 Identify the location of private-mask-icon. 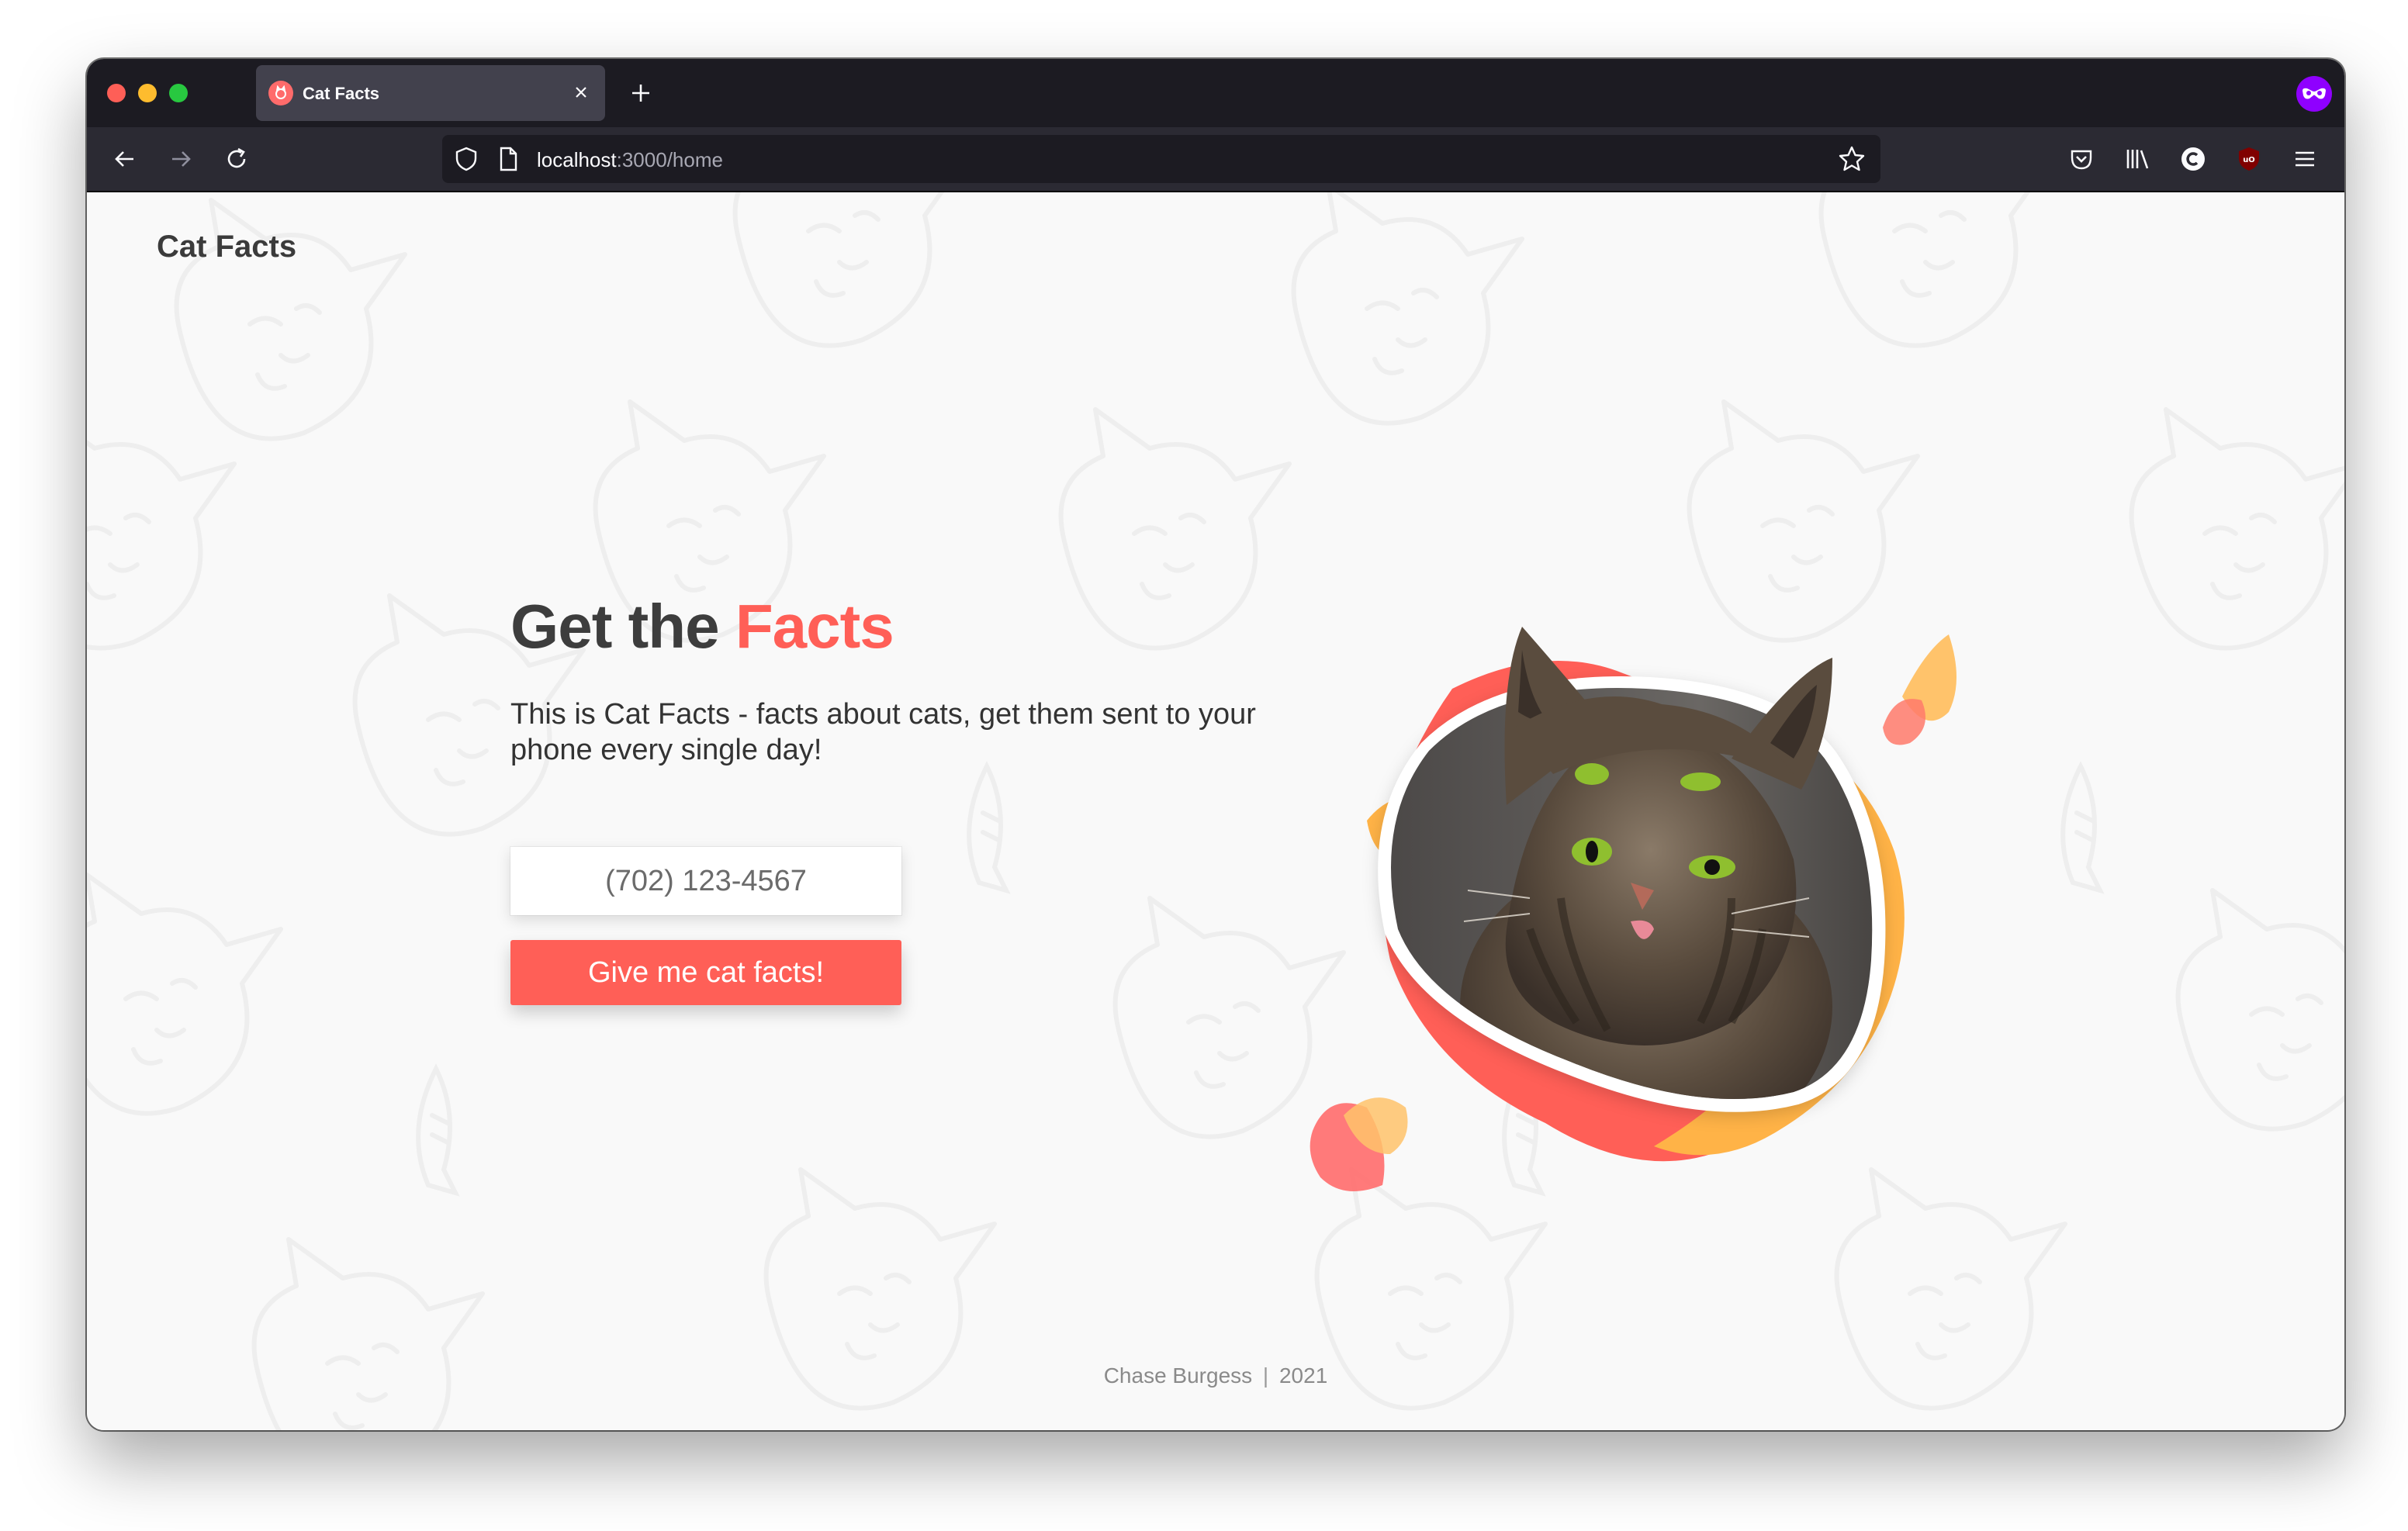
(2314, 94).